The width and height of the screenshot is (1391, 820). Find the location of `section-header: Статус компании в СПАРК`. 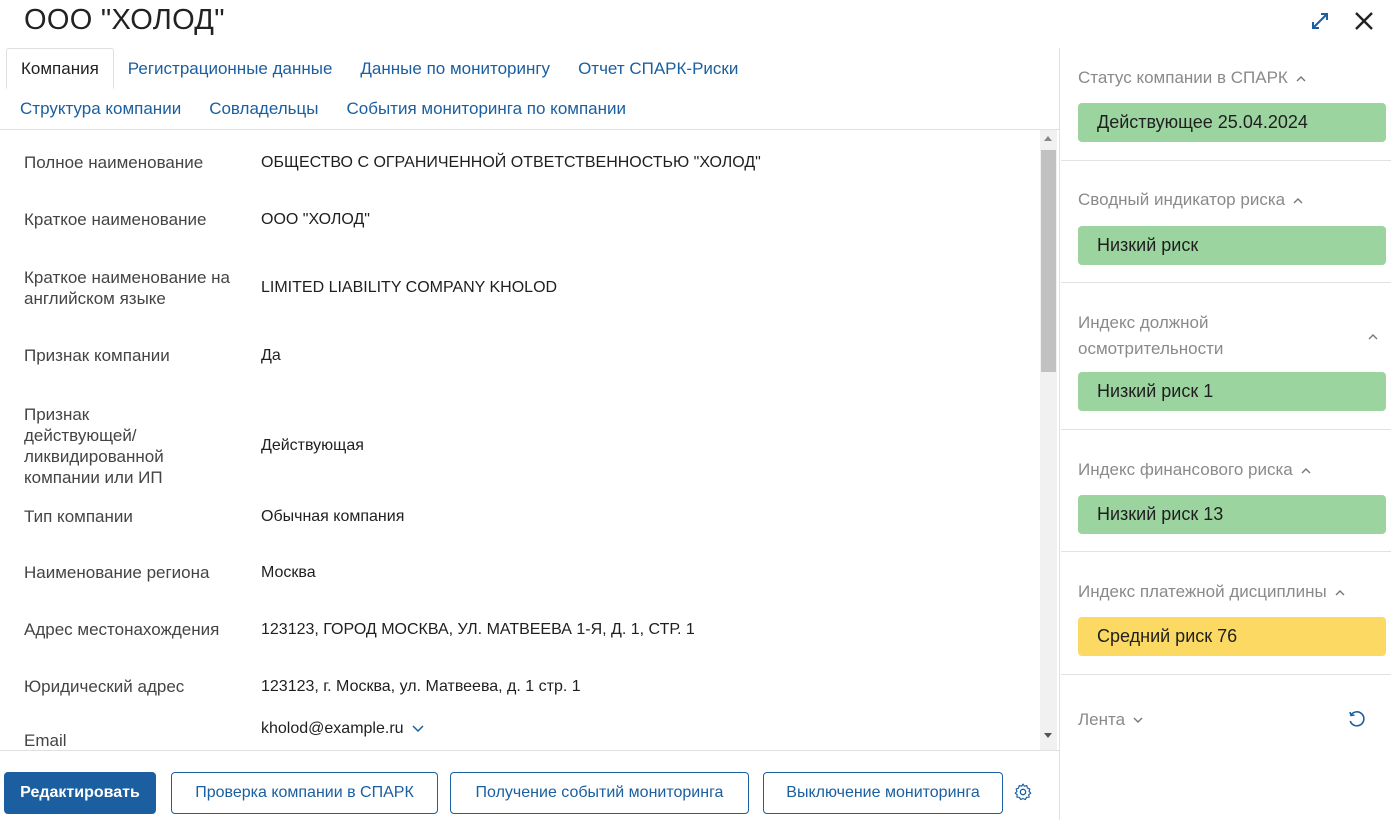

section-header: Статус компании в СПАРК is located at coordinates (1192, 78).